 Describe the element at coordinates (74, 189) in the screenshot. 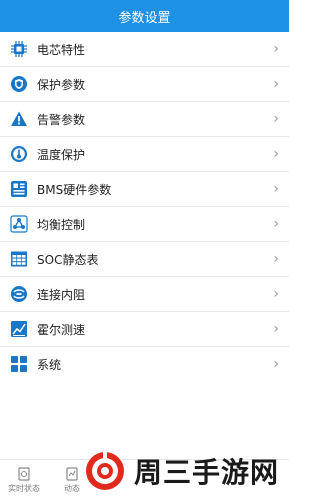

I see `menu-item-label: BMS硬件参数` at that location.